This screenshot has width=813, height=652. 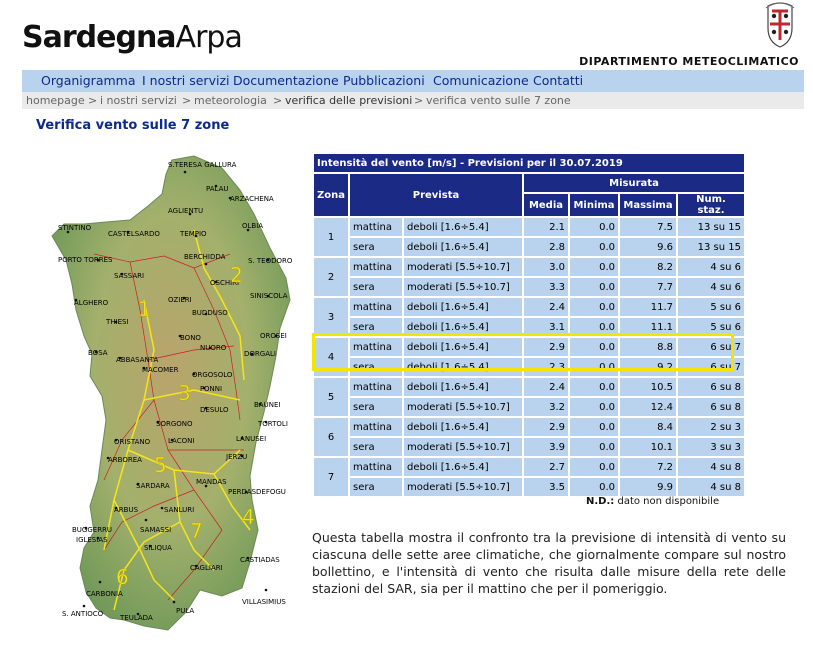 I want to click on table-row: 7 mattina deboli [1.6÷5.4] 2.7 0.0 7.2 4 su 8, so click(x=529, y=477).